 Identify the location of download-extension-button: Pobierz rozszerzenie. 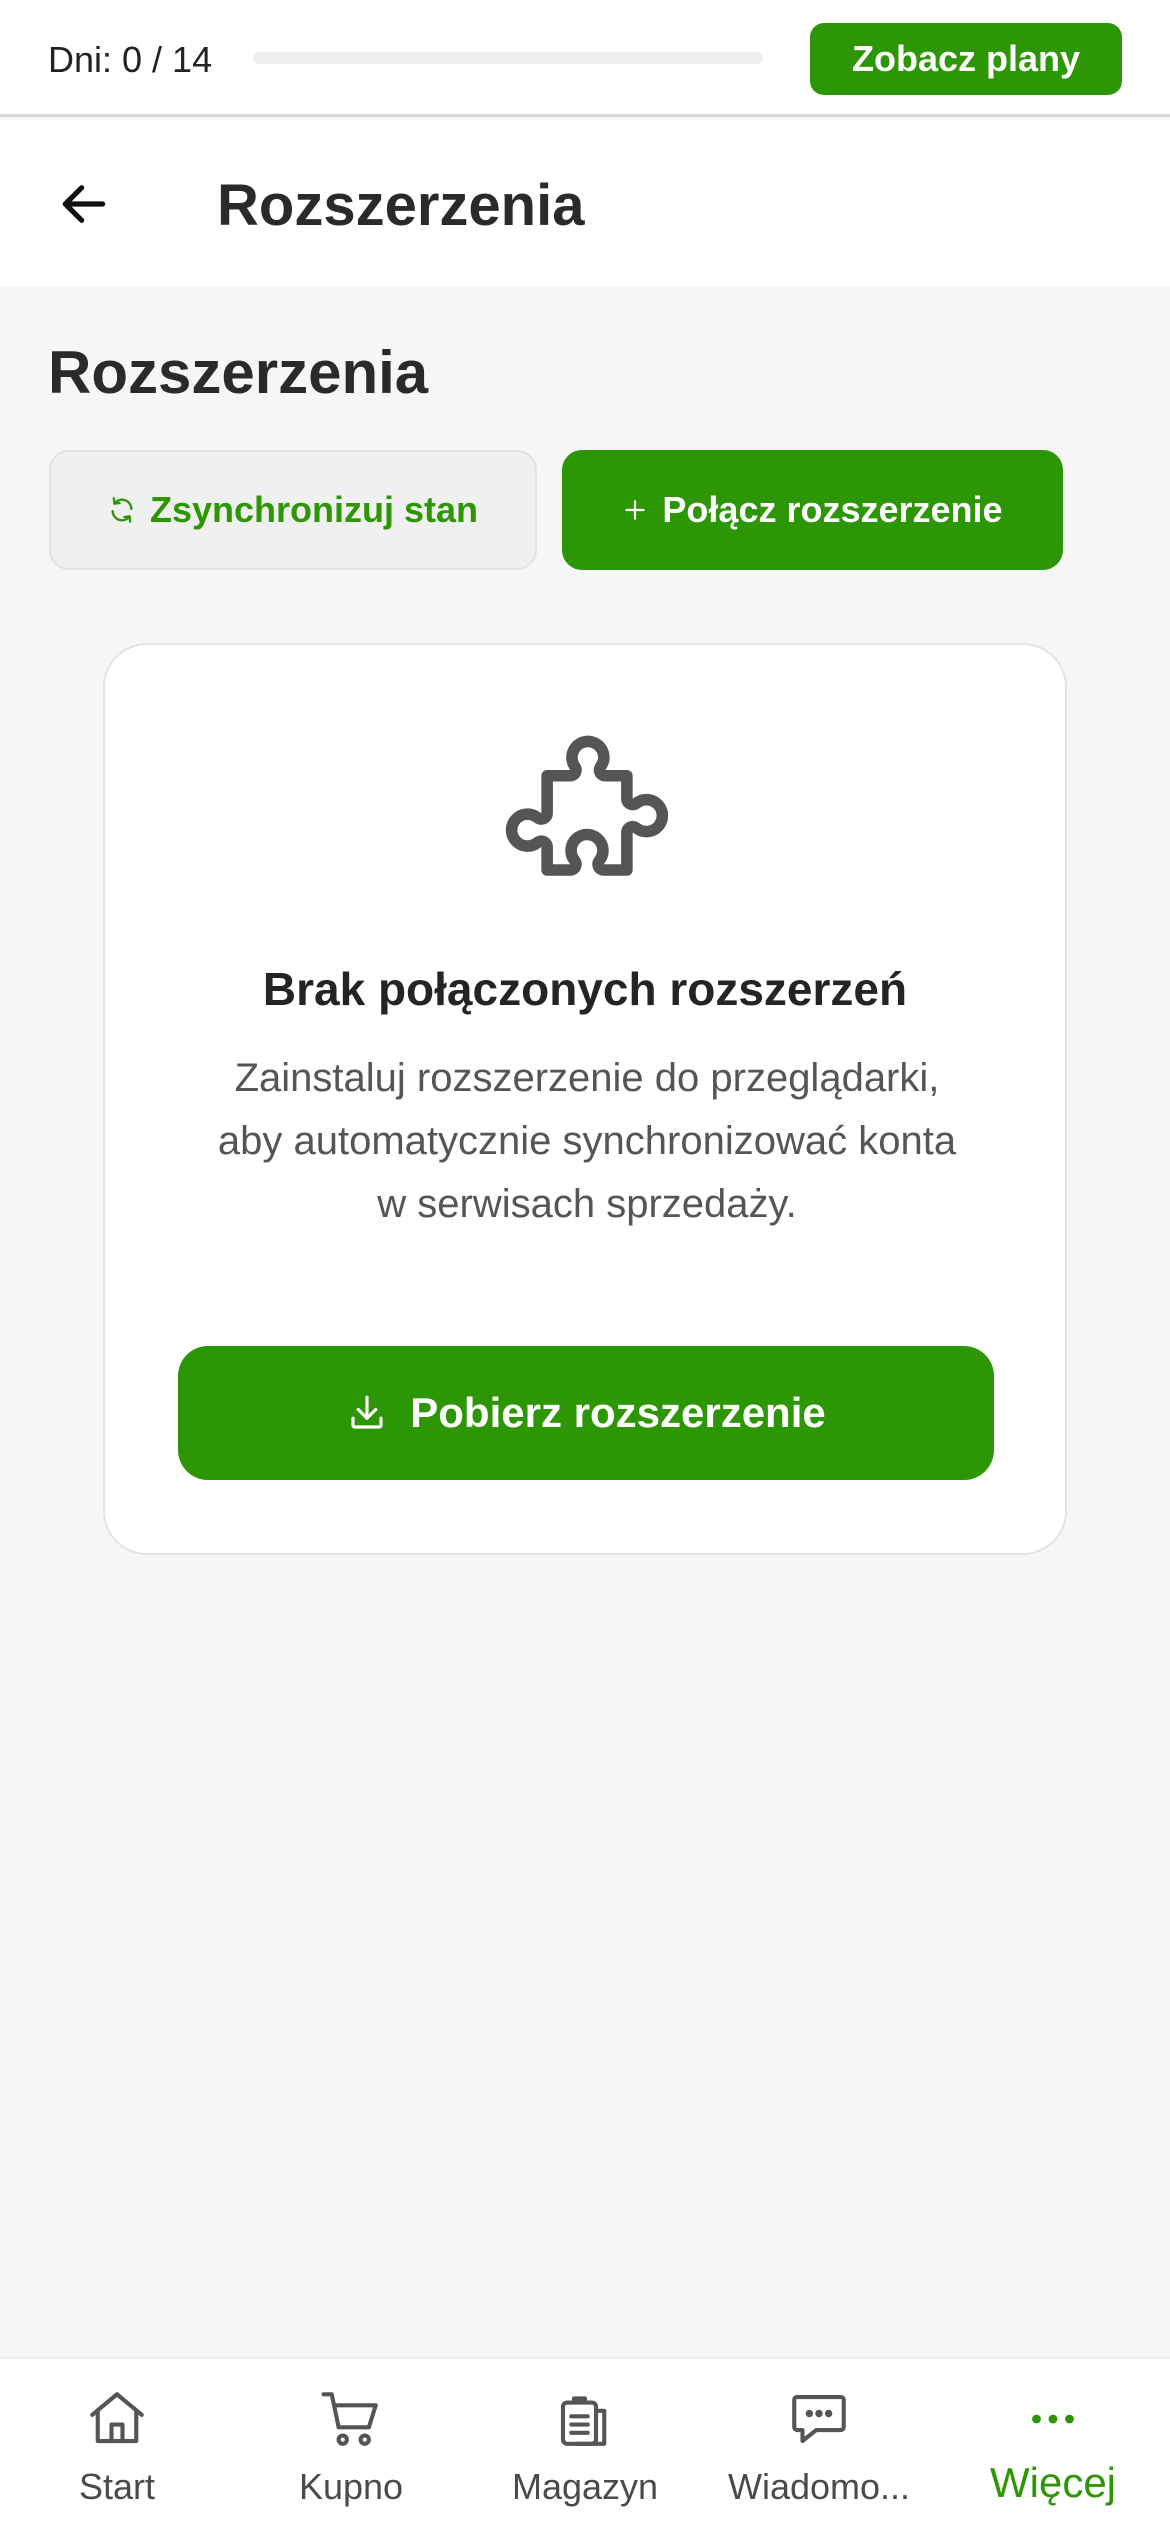
(586, 1413).